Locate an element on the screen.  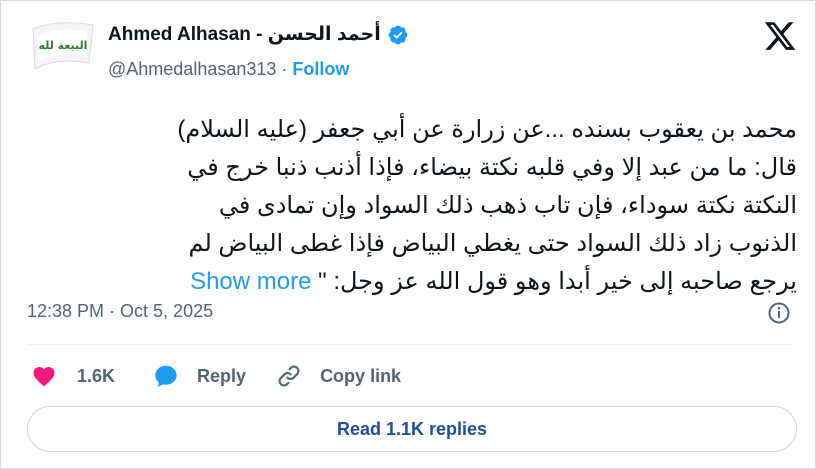
copy-link-button: Copy link is located at coordinates (338, 376).